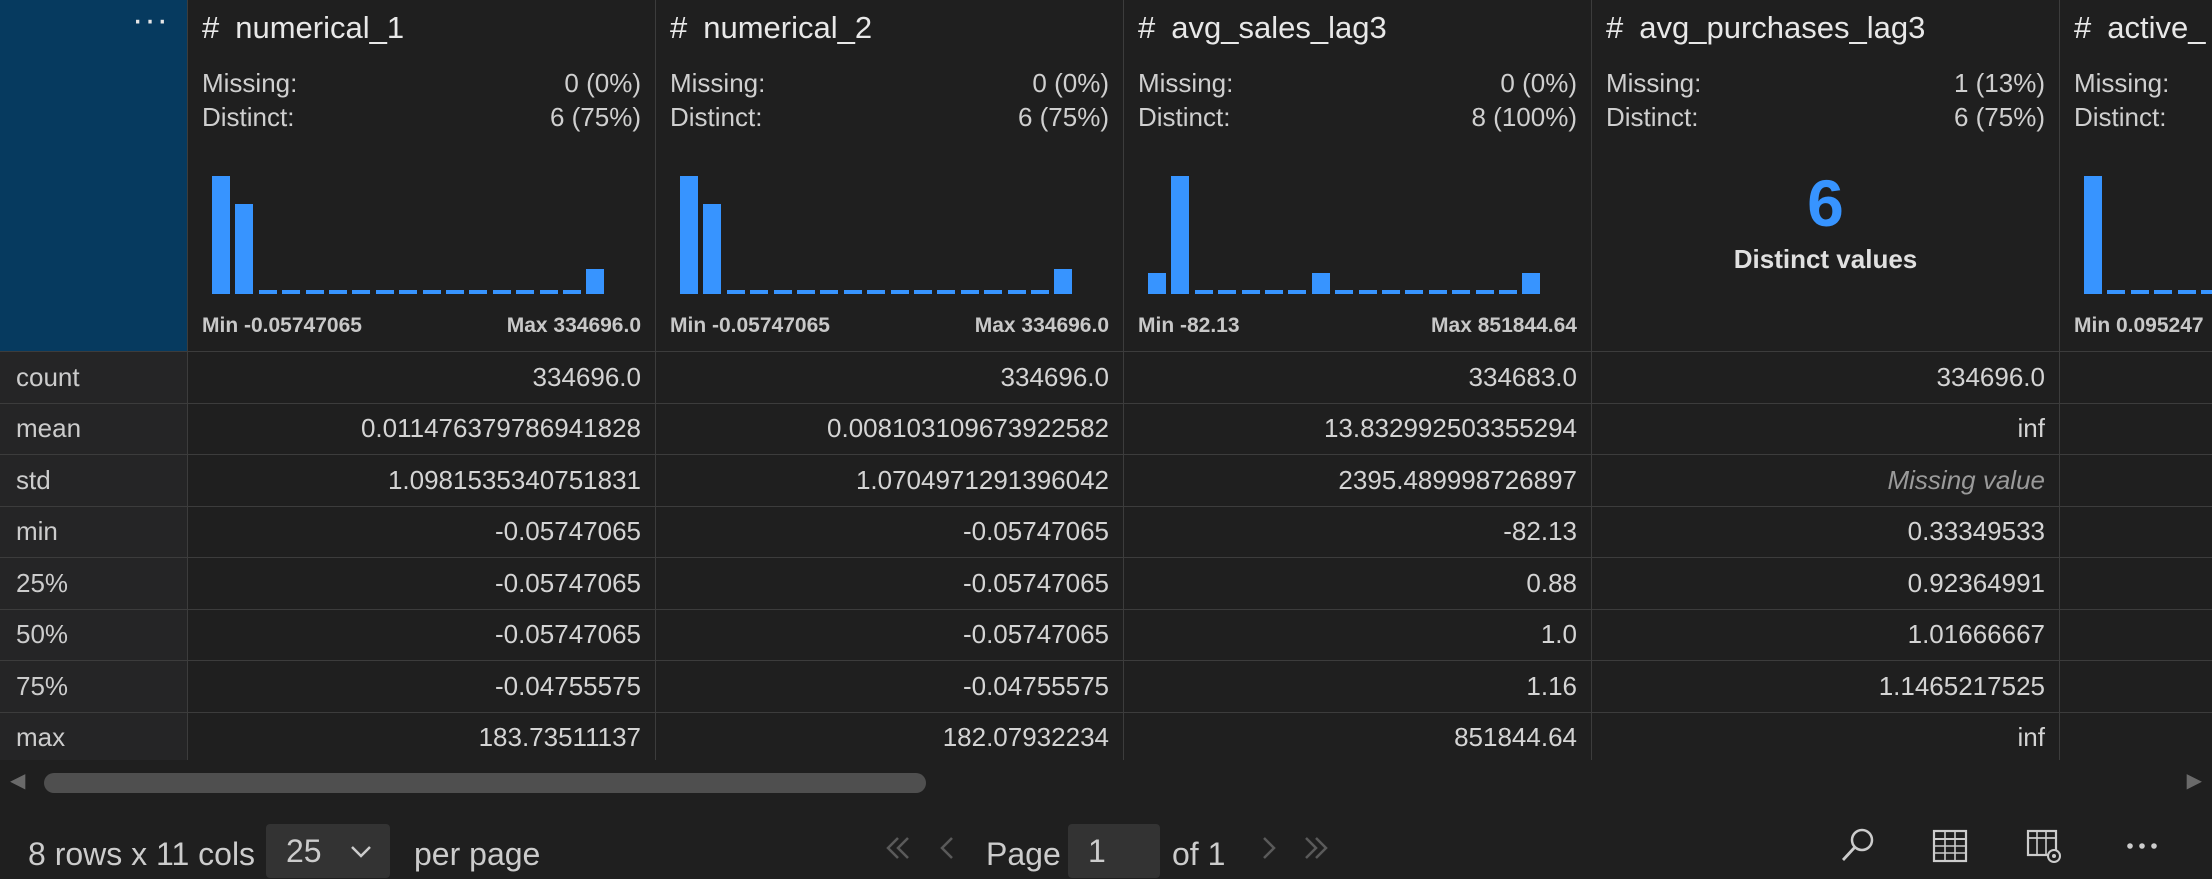 The height and width of the screenshot is (879, 2212). Describe the element at coordinates (890, 429) in the screenshot. I see `table-cell: 0.008103109673922582` at that location.